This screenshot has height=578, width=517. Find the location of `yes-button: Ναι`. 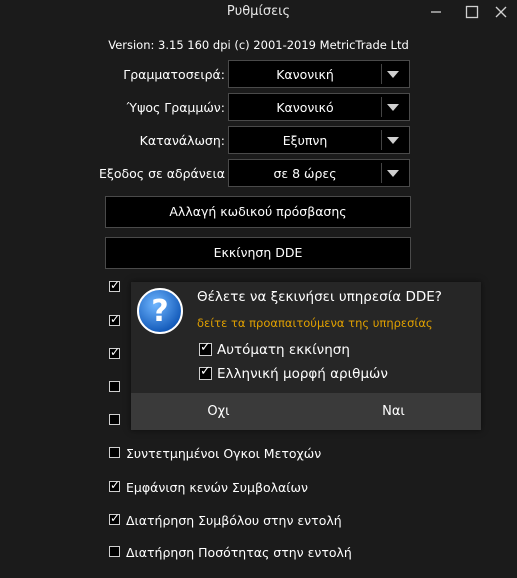

yes-button: Ναι is located at coordinates (393, 411).